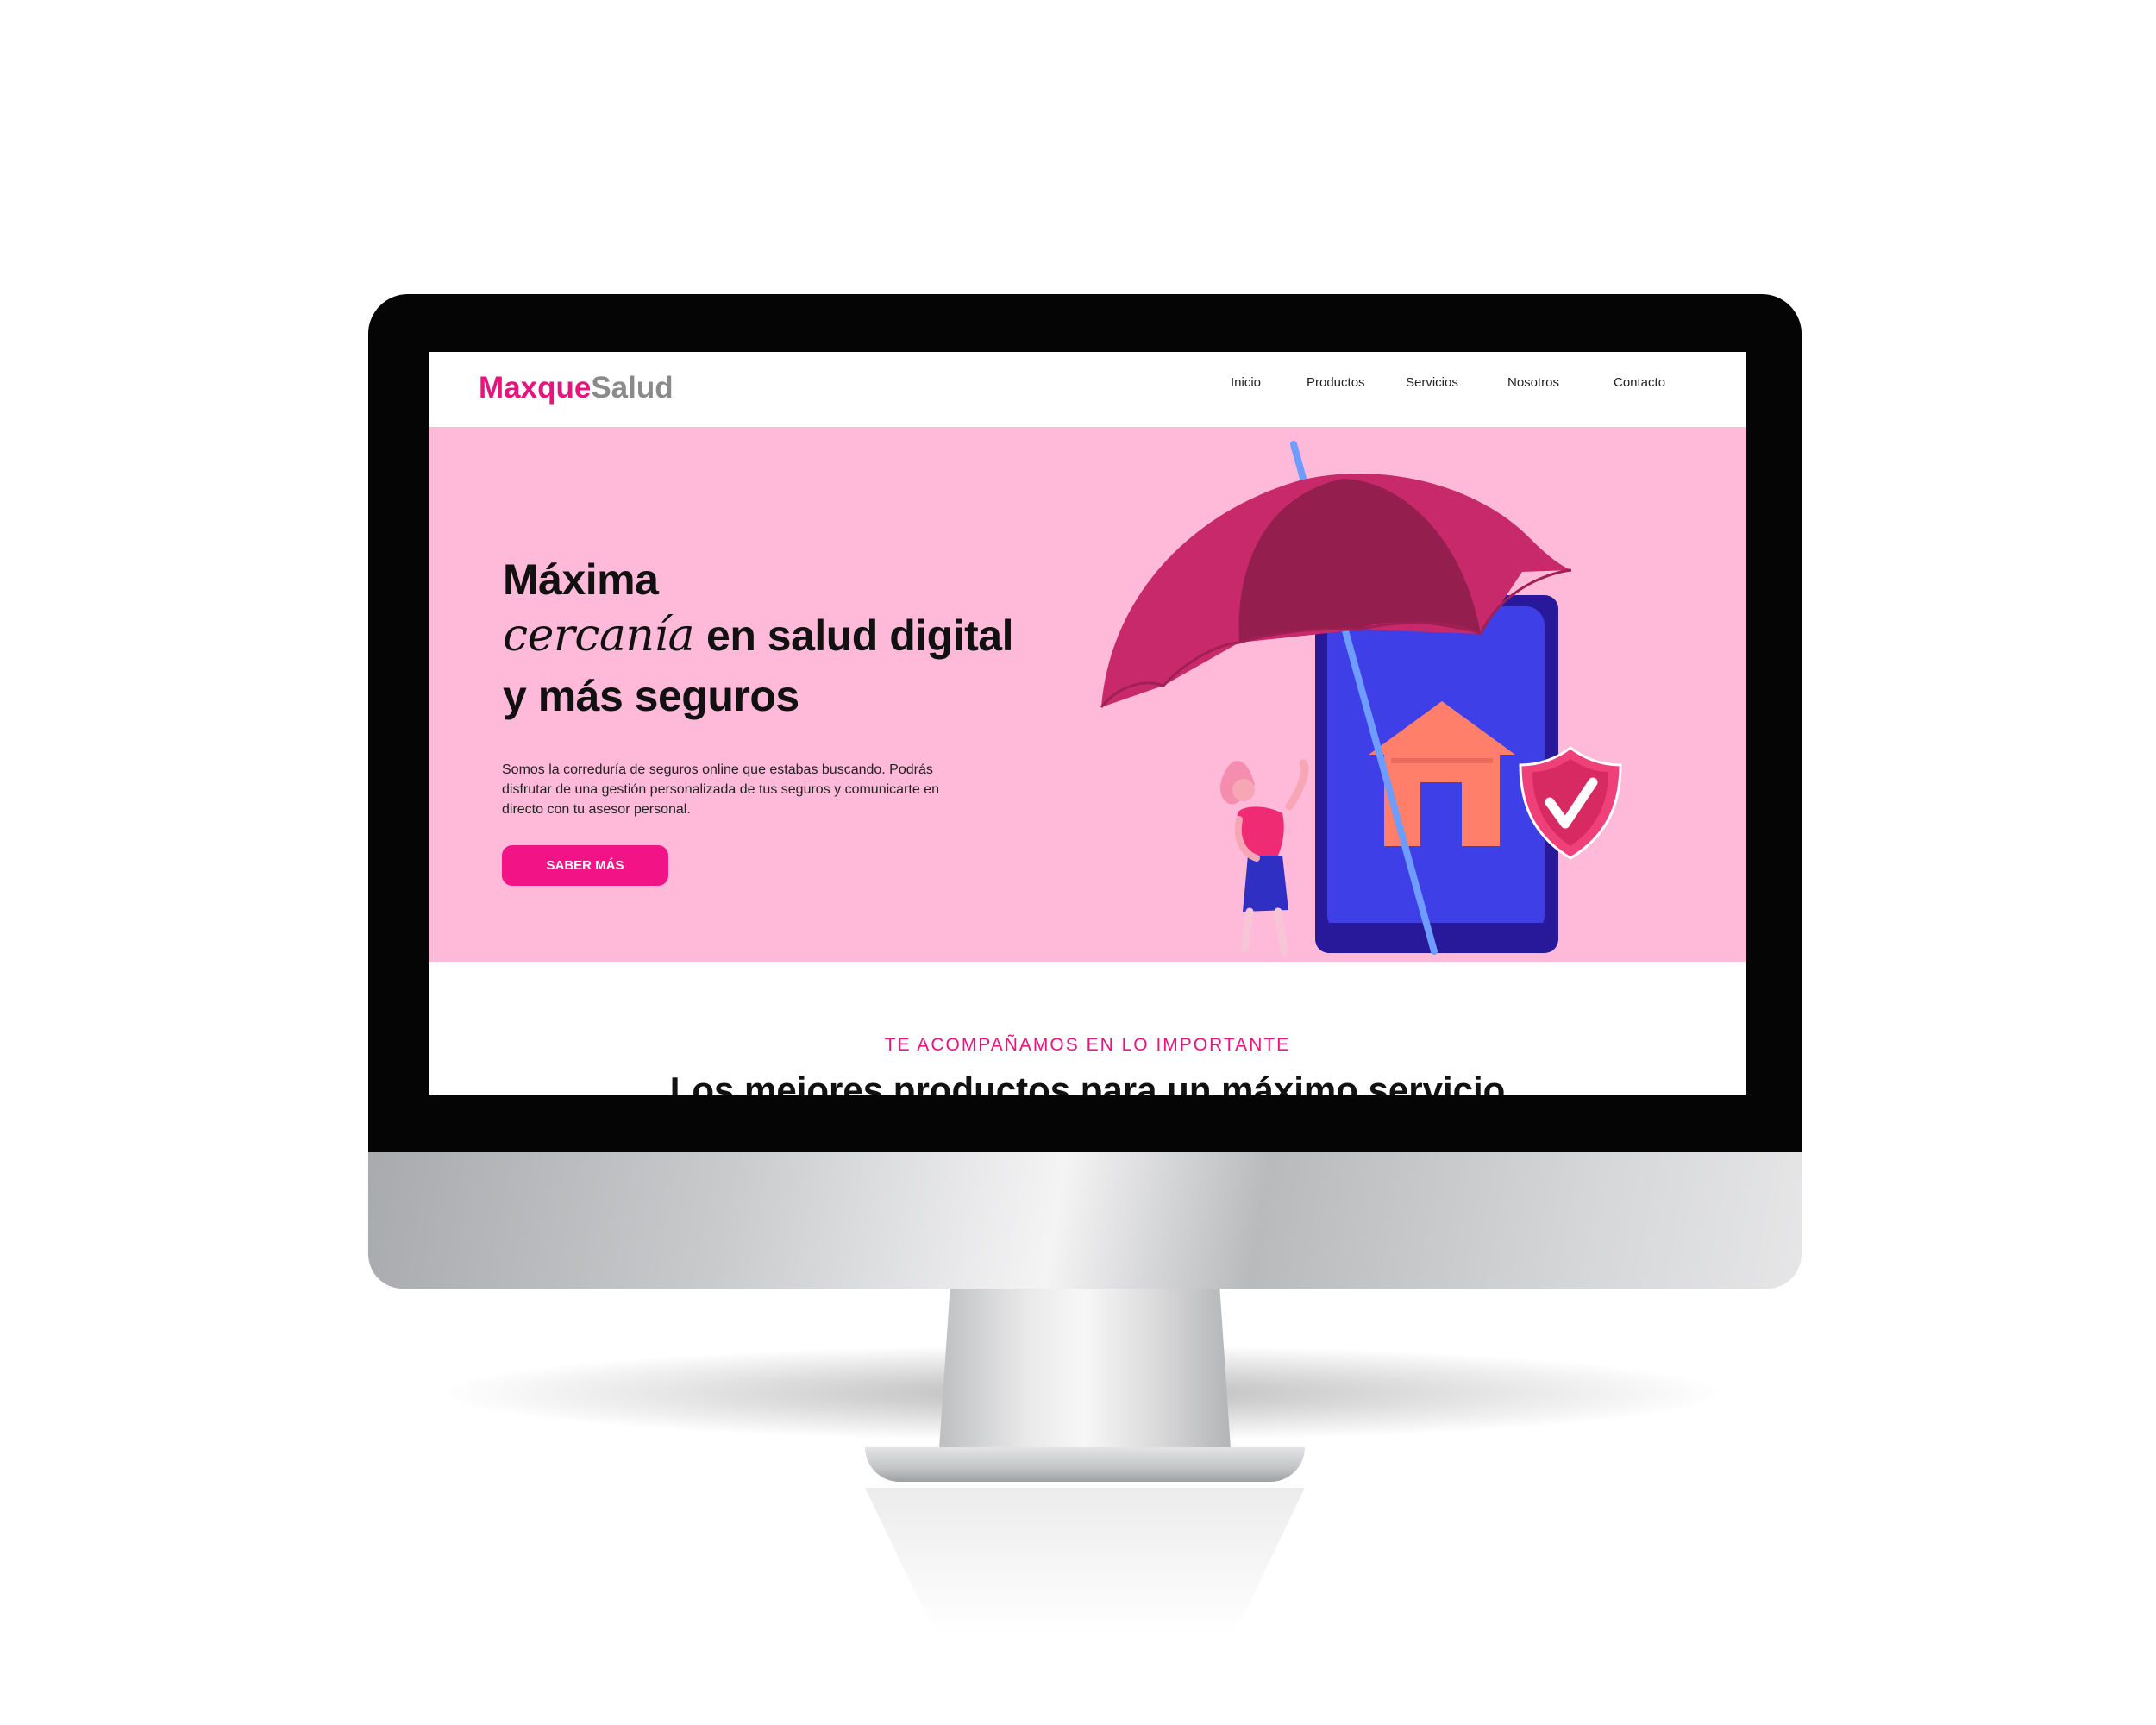 This screenshot has width=2156, height=1725. Describe the element at coordinates (1361, 698) in the screenshot. I see `hero-illustration` at that location.